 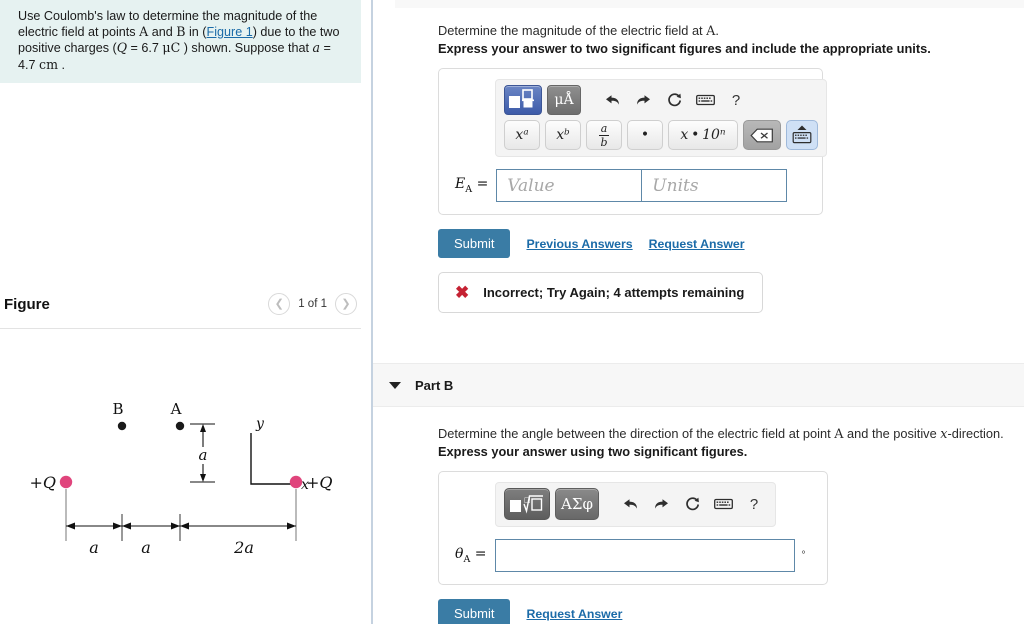 I want to click on part-b-toolbar-row-1: □ ΑΣφ ?, so click(x=635, y=504).